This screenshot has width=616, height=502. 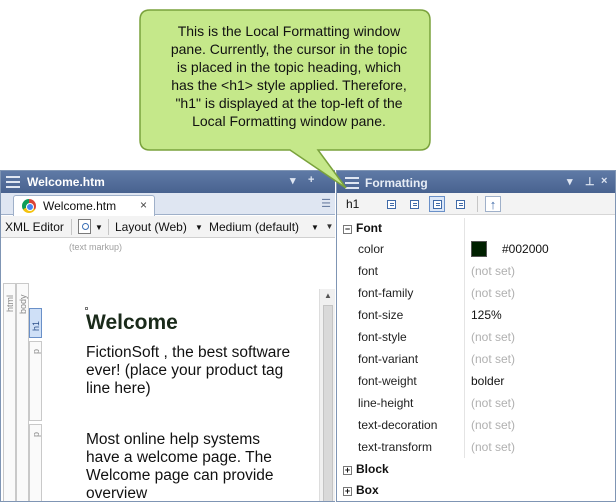 I want to click on property-row: font-variant (not set), so click(x=476, y=359).